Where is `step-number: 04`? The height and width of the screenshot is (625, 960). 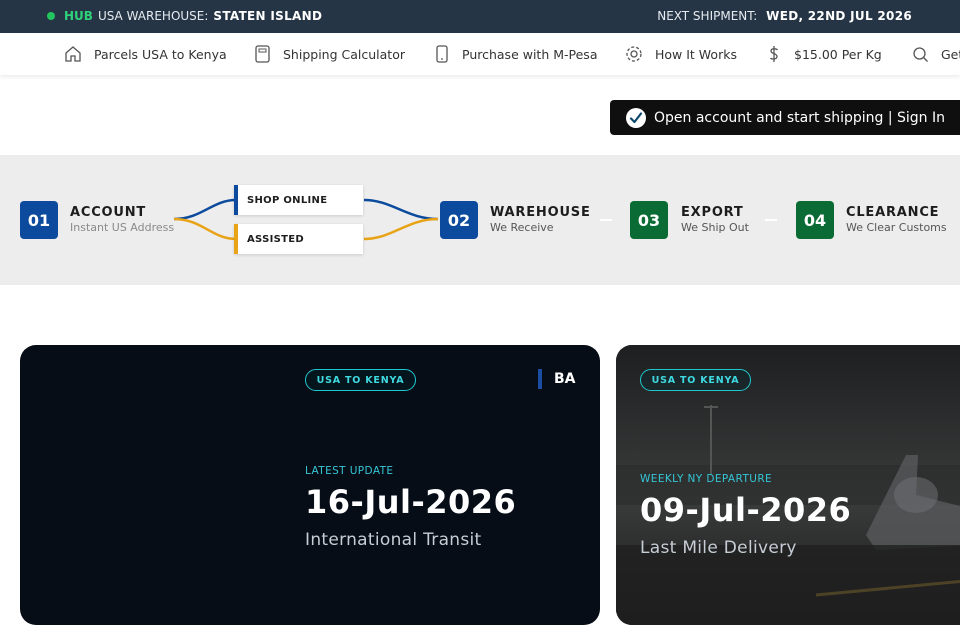 step-number: 04 is located at coordinates (815, 220).